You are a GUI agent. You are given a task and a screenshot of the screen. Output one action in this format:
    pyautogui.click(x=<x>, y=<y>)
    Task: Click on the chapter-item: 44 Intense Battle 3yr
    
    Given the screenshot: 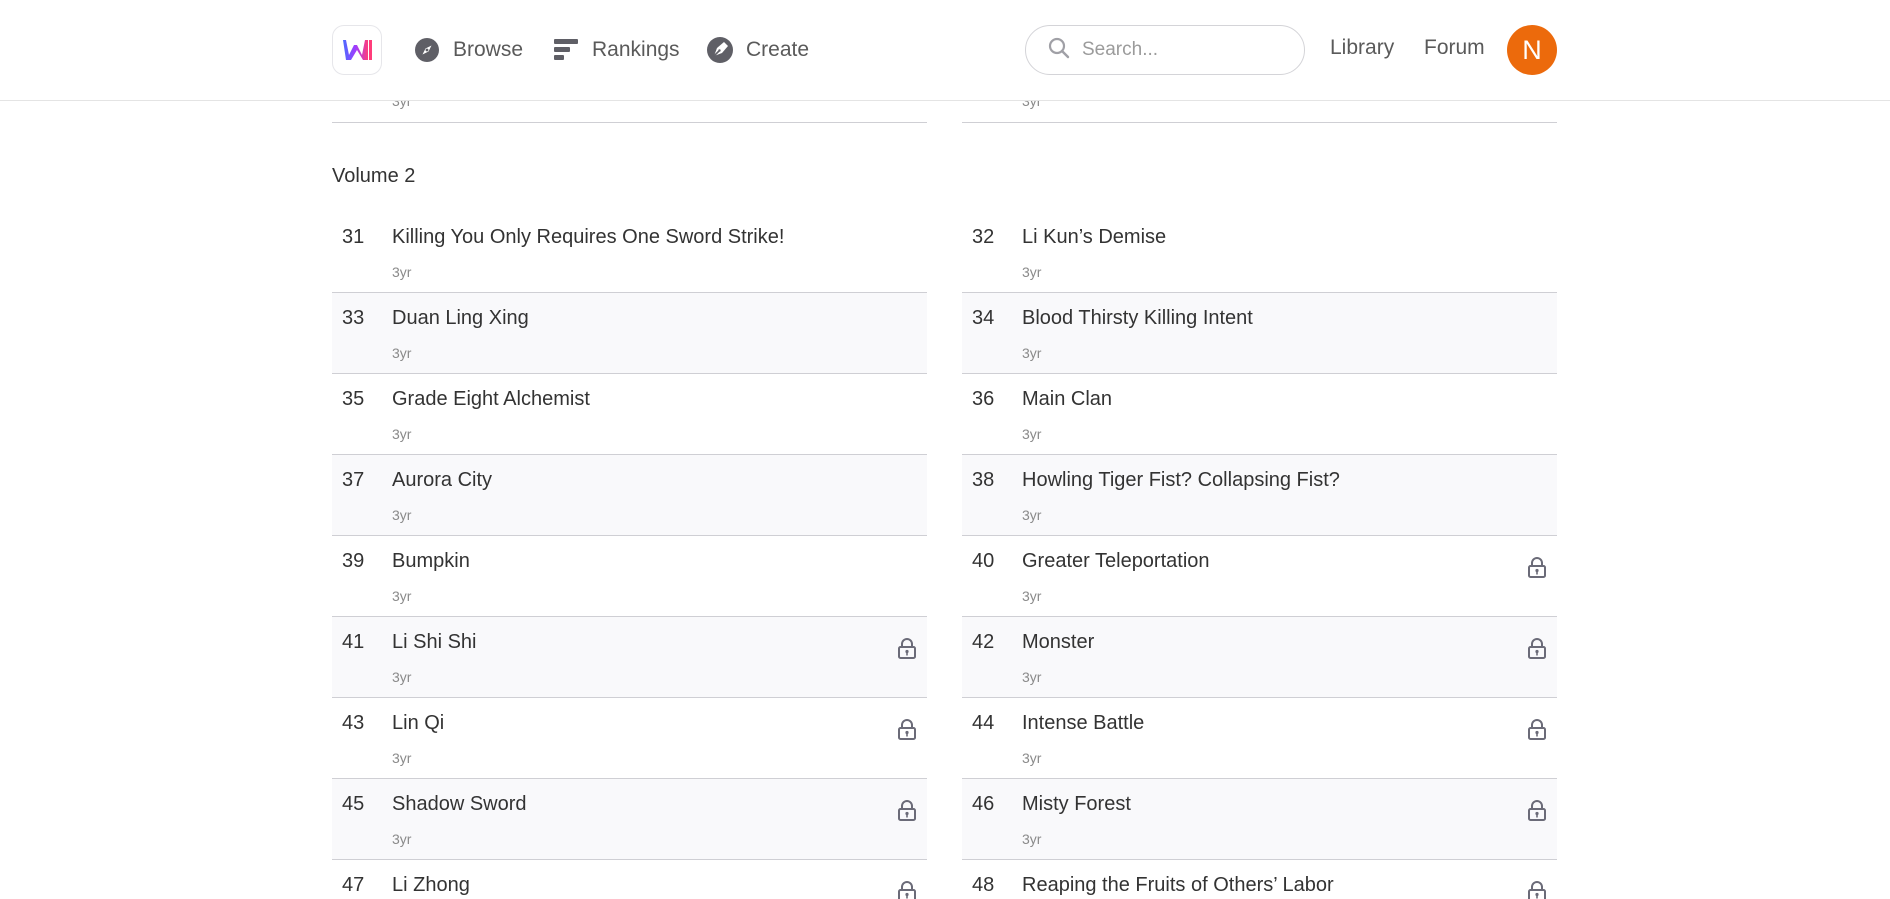 What is the action you would take?
    pyautogui.click(x=1259, y=738)
    